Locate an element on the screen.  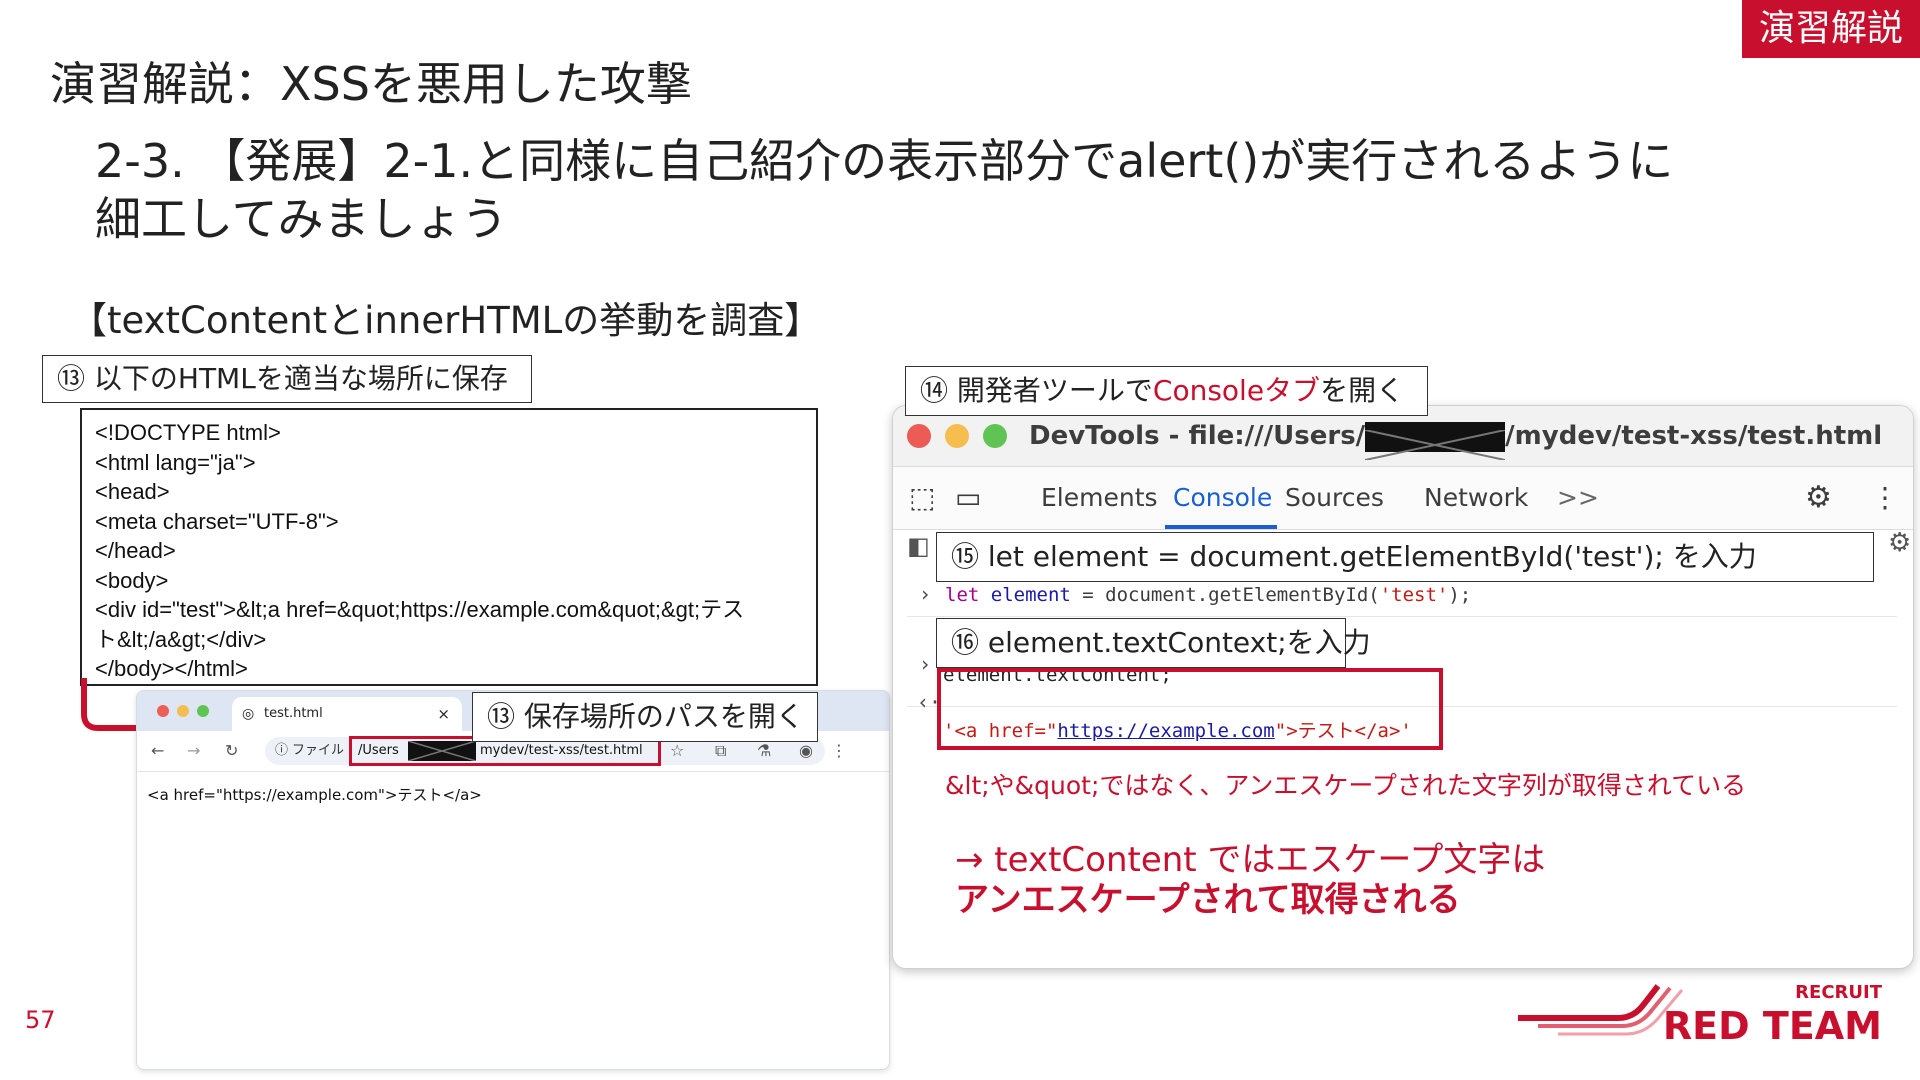
console-string-test: 'test' is located at coordinates (1414, 595).